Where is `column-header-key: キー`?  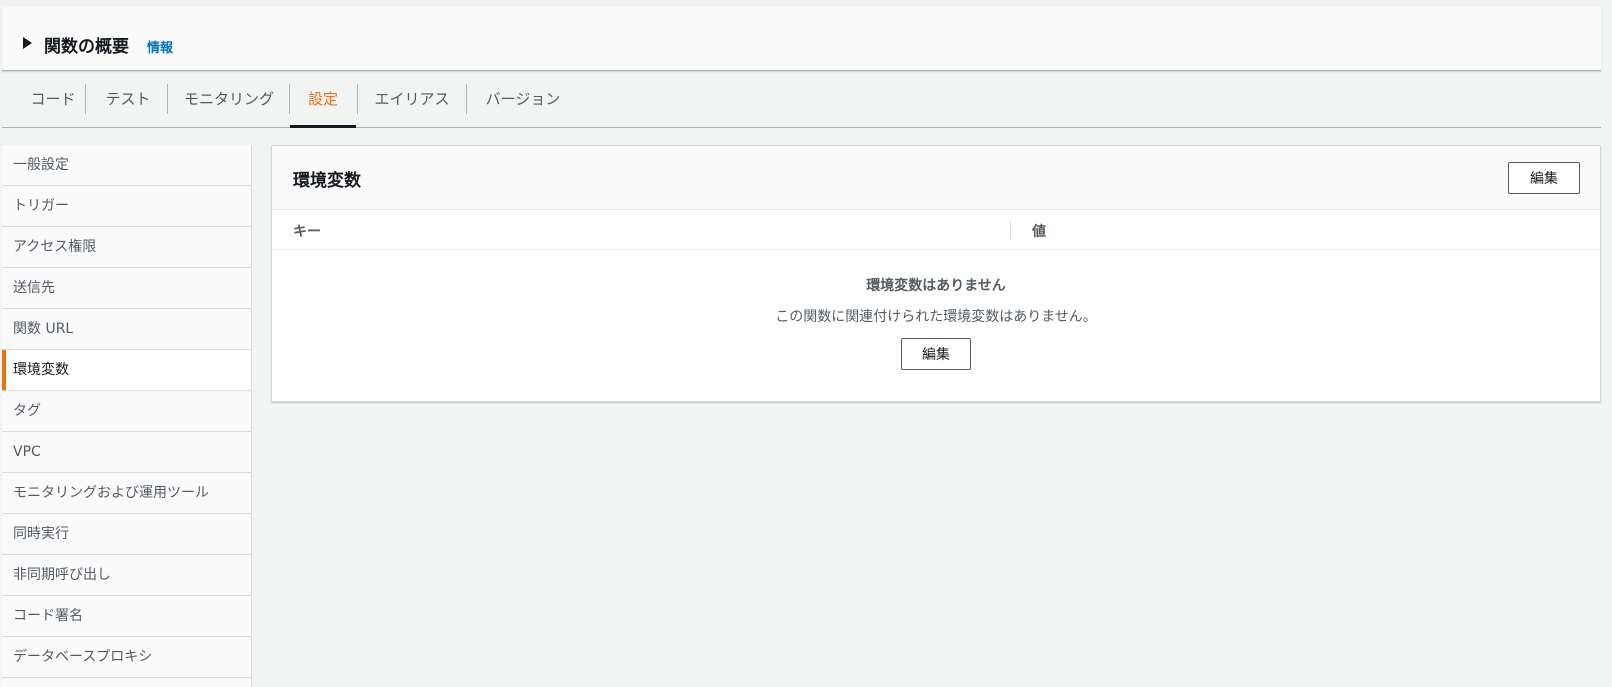
column-header-key: キー is located at coordinates (307, 232).